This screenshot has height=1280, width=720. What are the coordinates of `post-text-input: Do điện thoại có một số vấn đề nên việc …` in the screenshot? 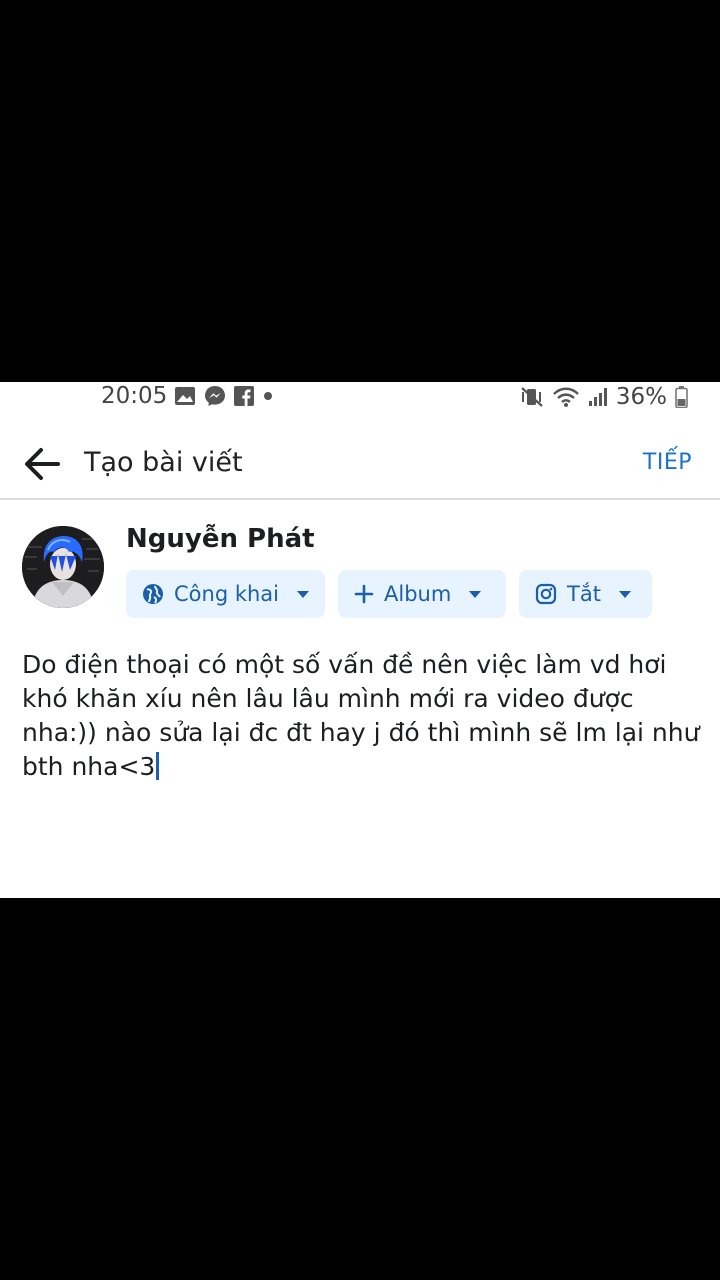 It's located at (362, 716).